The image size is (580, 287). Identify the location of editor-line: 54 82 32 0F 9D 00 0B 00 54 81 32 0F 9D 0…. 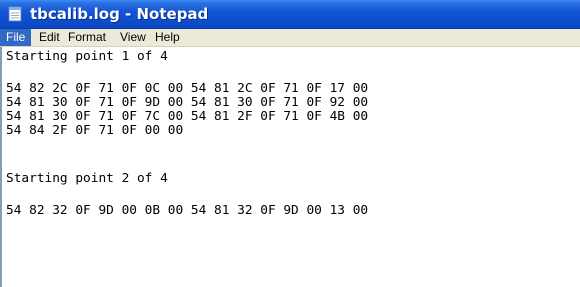
(187, 210).